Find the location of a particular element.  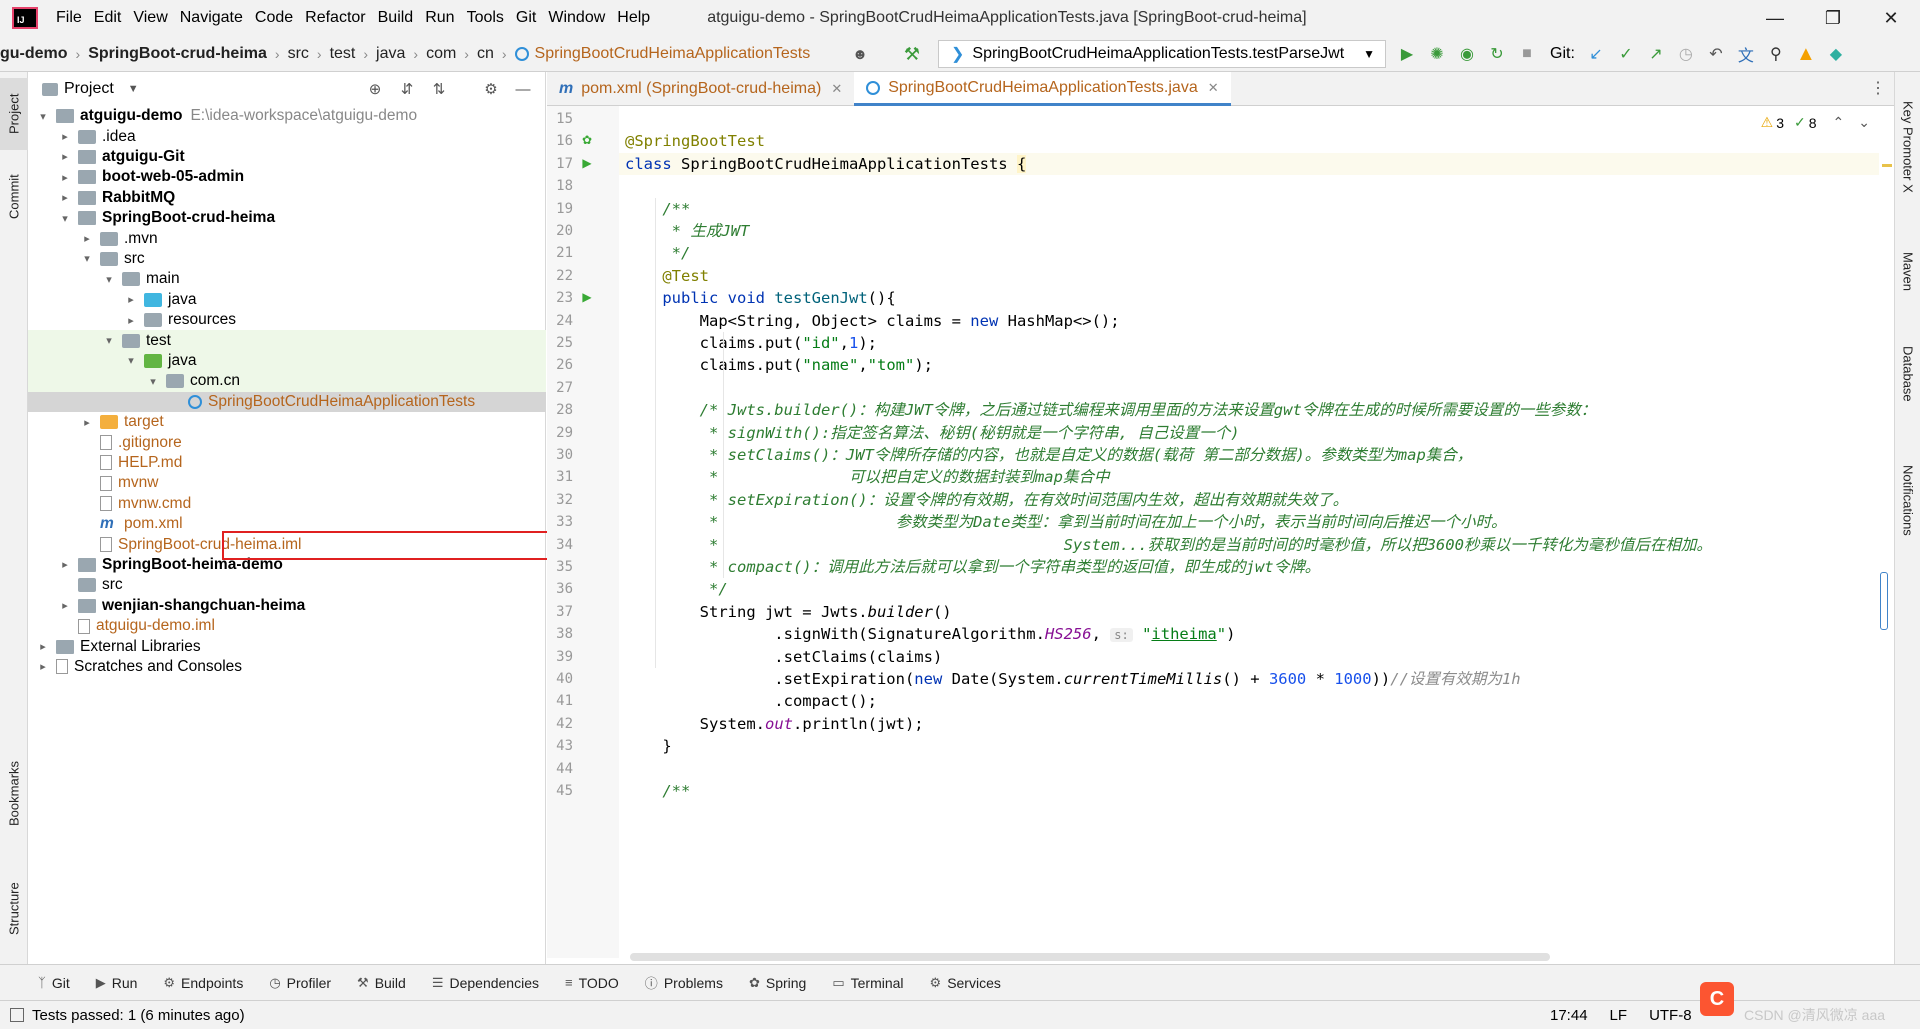

breadcrumb-item: test is located at coordinates (343, 54).